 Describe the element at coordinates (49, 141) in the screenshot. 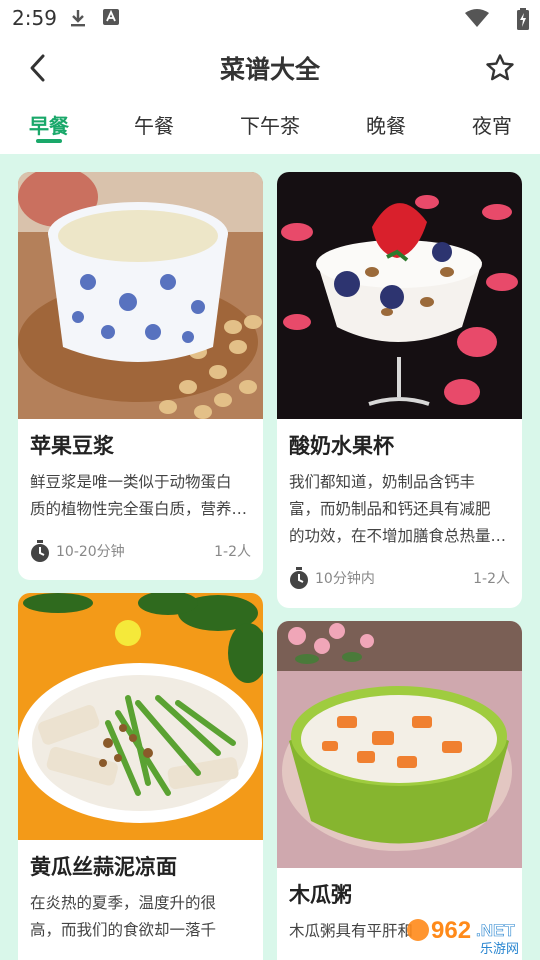

I see `tab-indicator` at that location.